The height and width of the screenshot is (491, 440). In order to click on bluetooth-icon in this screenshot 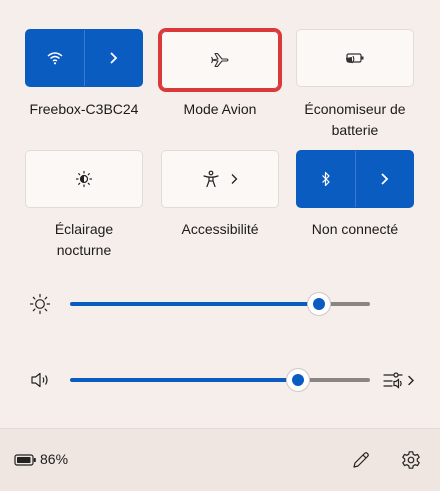, I will do `click(326, 179)`.